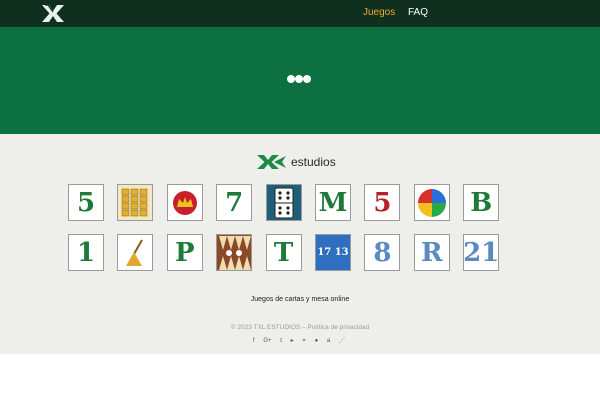 This screenshot has width=600, height=400. What do you see at coordinates (342, 341) in the screenshot?
I see `rss-icon: ⋰` at bounding box center [342, 341].